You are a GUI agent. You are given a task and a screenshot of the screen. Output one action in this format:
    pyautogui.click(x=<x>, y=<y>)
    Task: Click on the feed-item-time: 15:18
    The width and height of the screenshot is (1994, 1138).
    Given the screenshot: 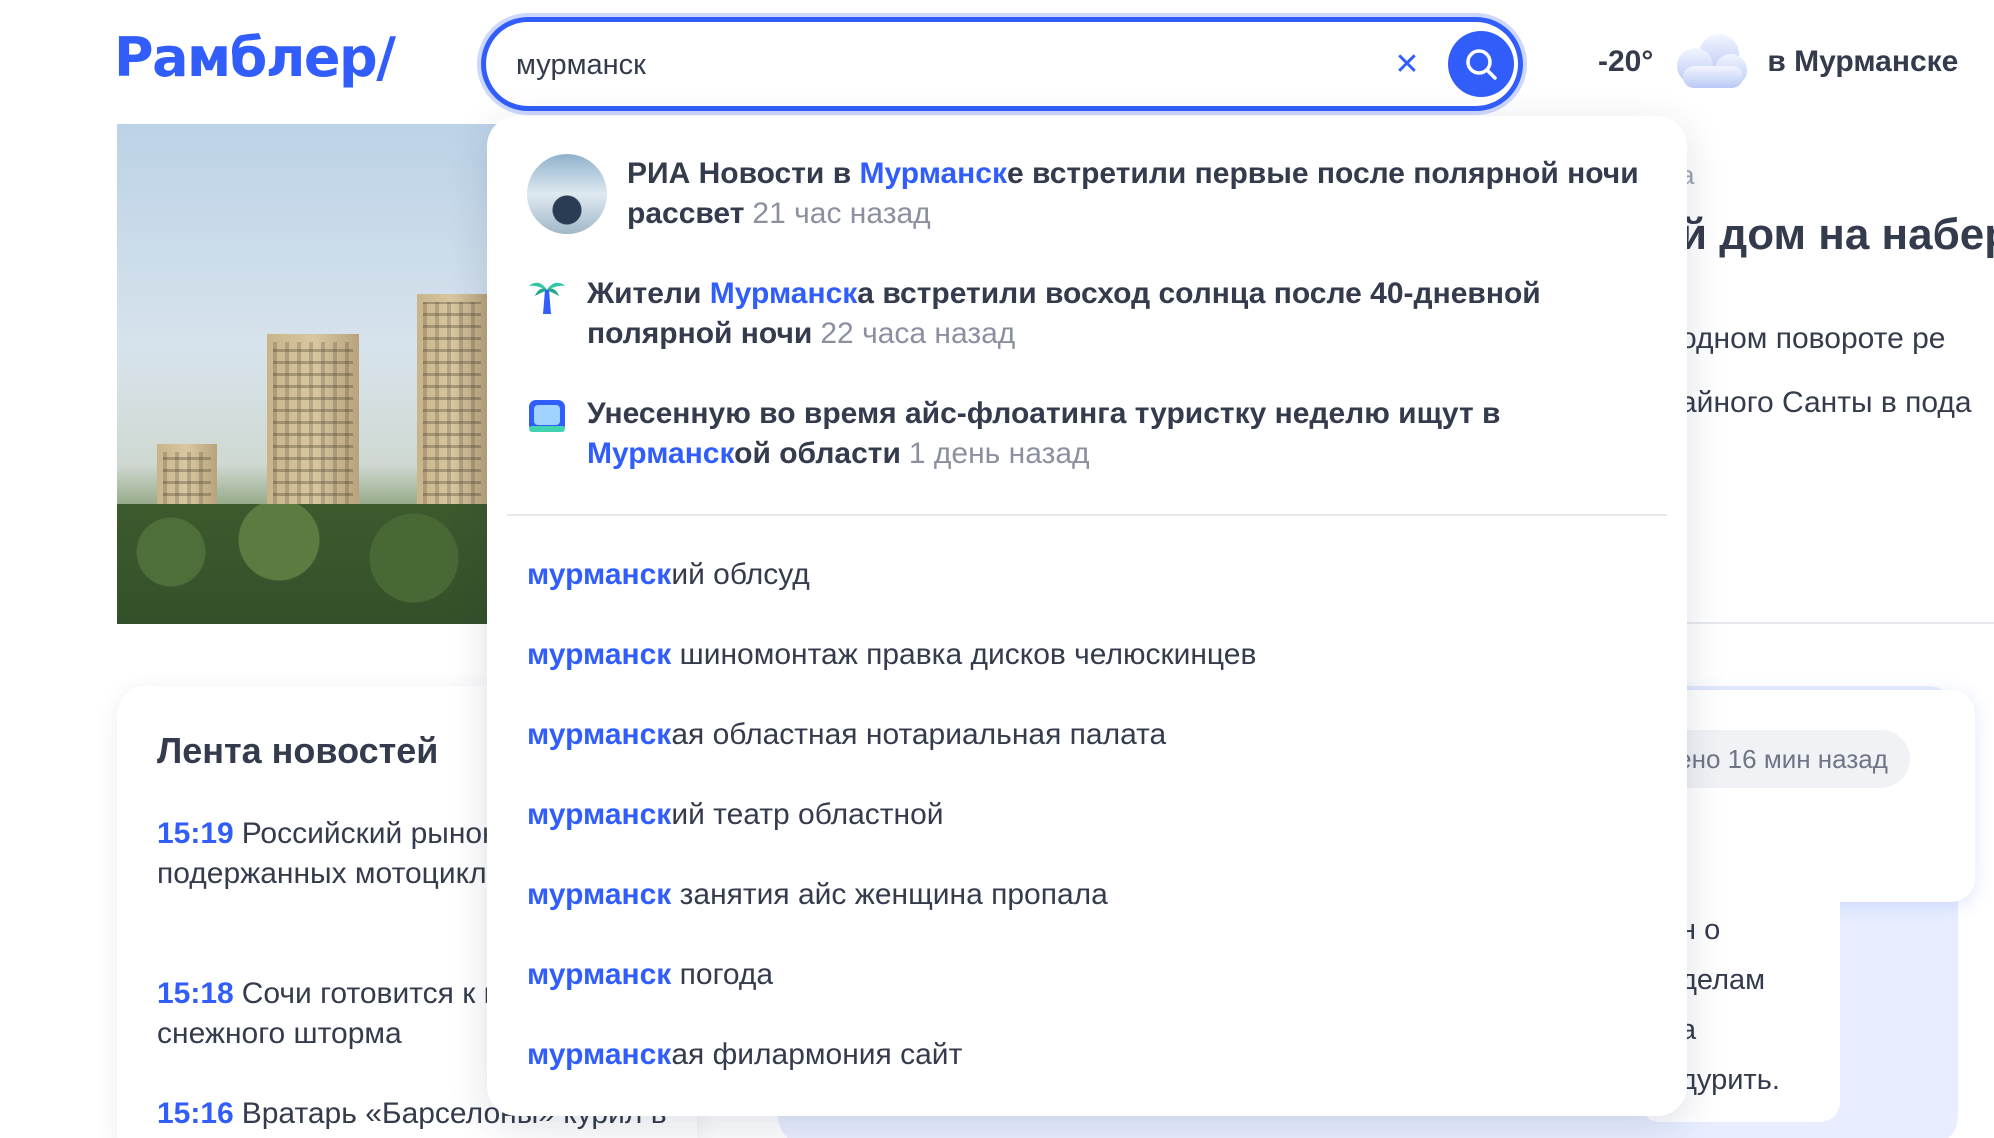 What is the action you would take?
    pyautogui.click(x=195, y=993)
    